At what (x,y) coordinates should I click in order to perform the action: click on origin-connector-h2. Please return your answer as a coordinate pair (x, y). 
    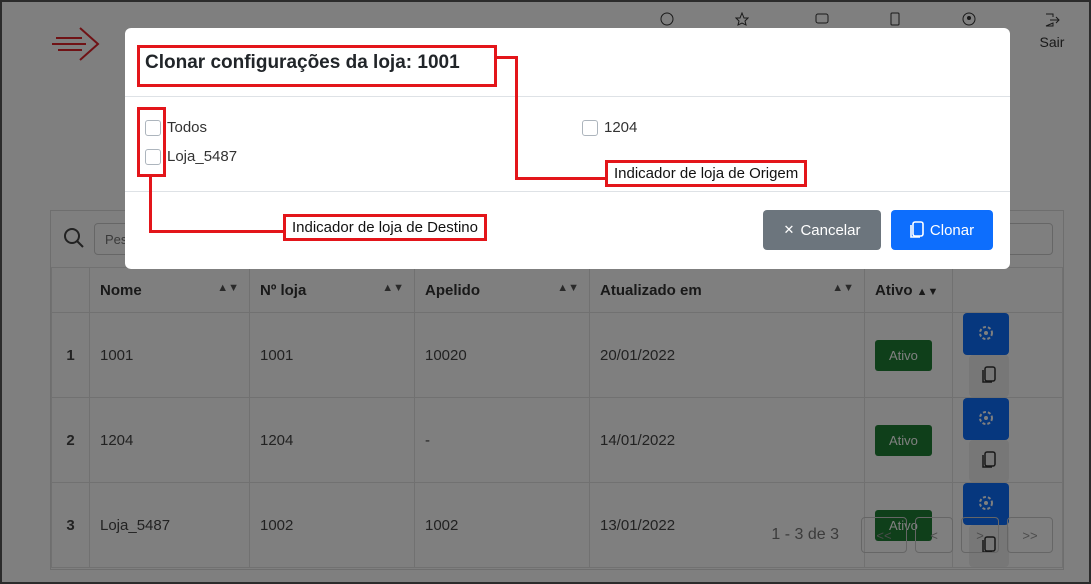
    Looking at the image, I should click on (561, 178).